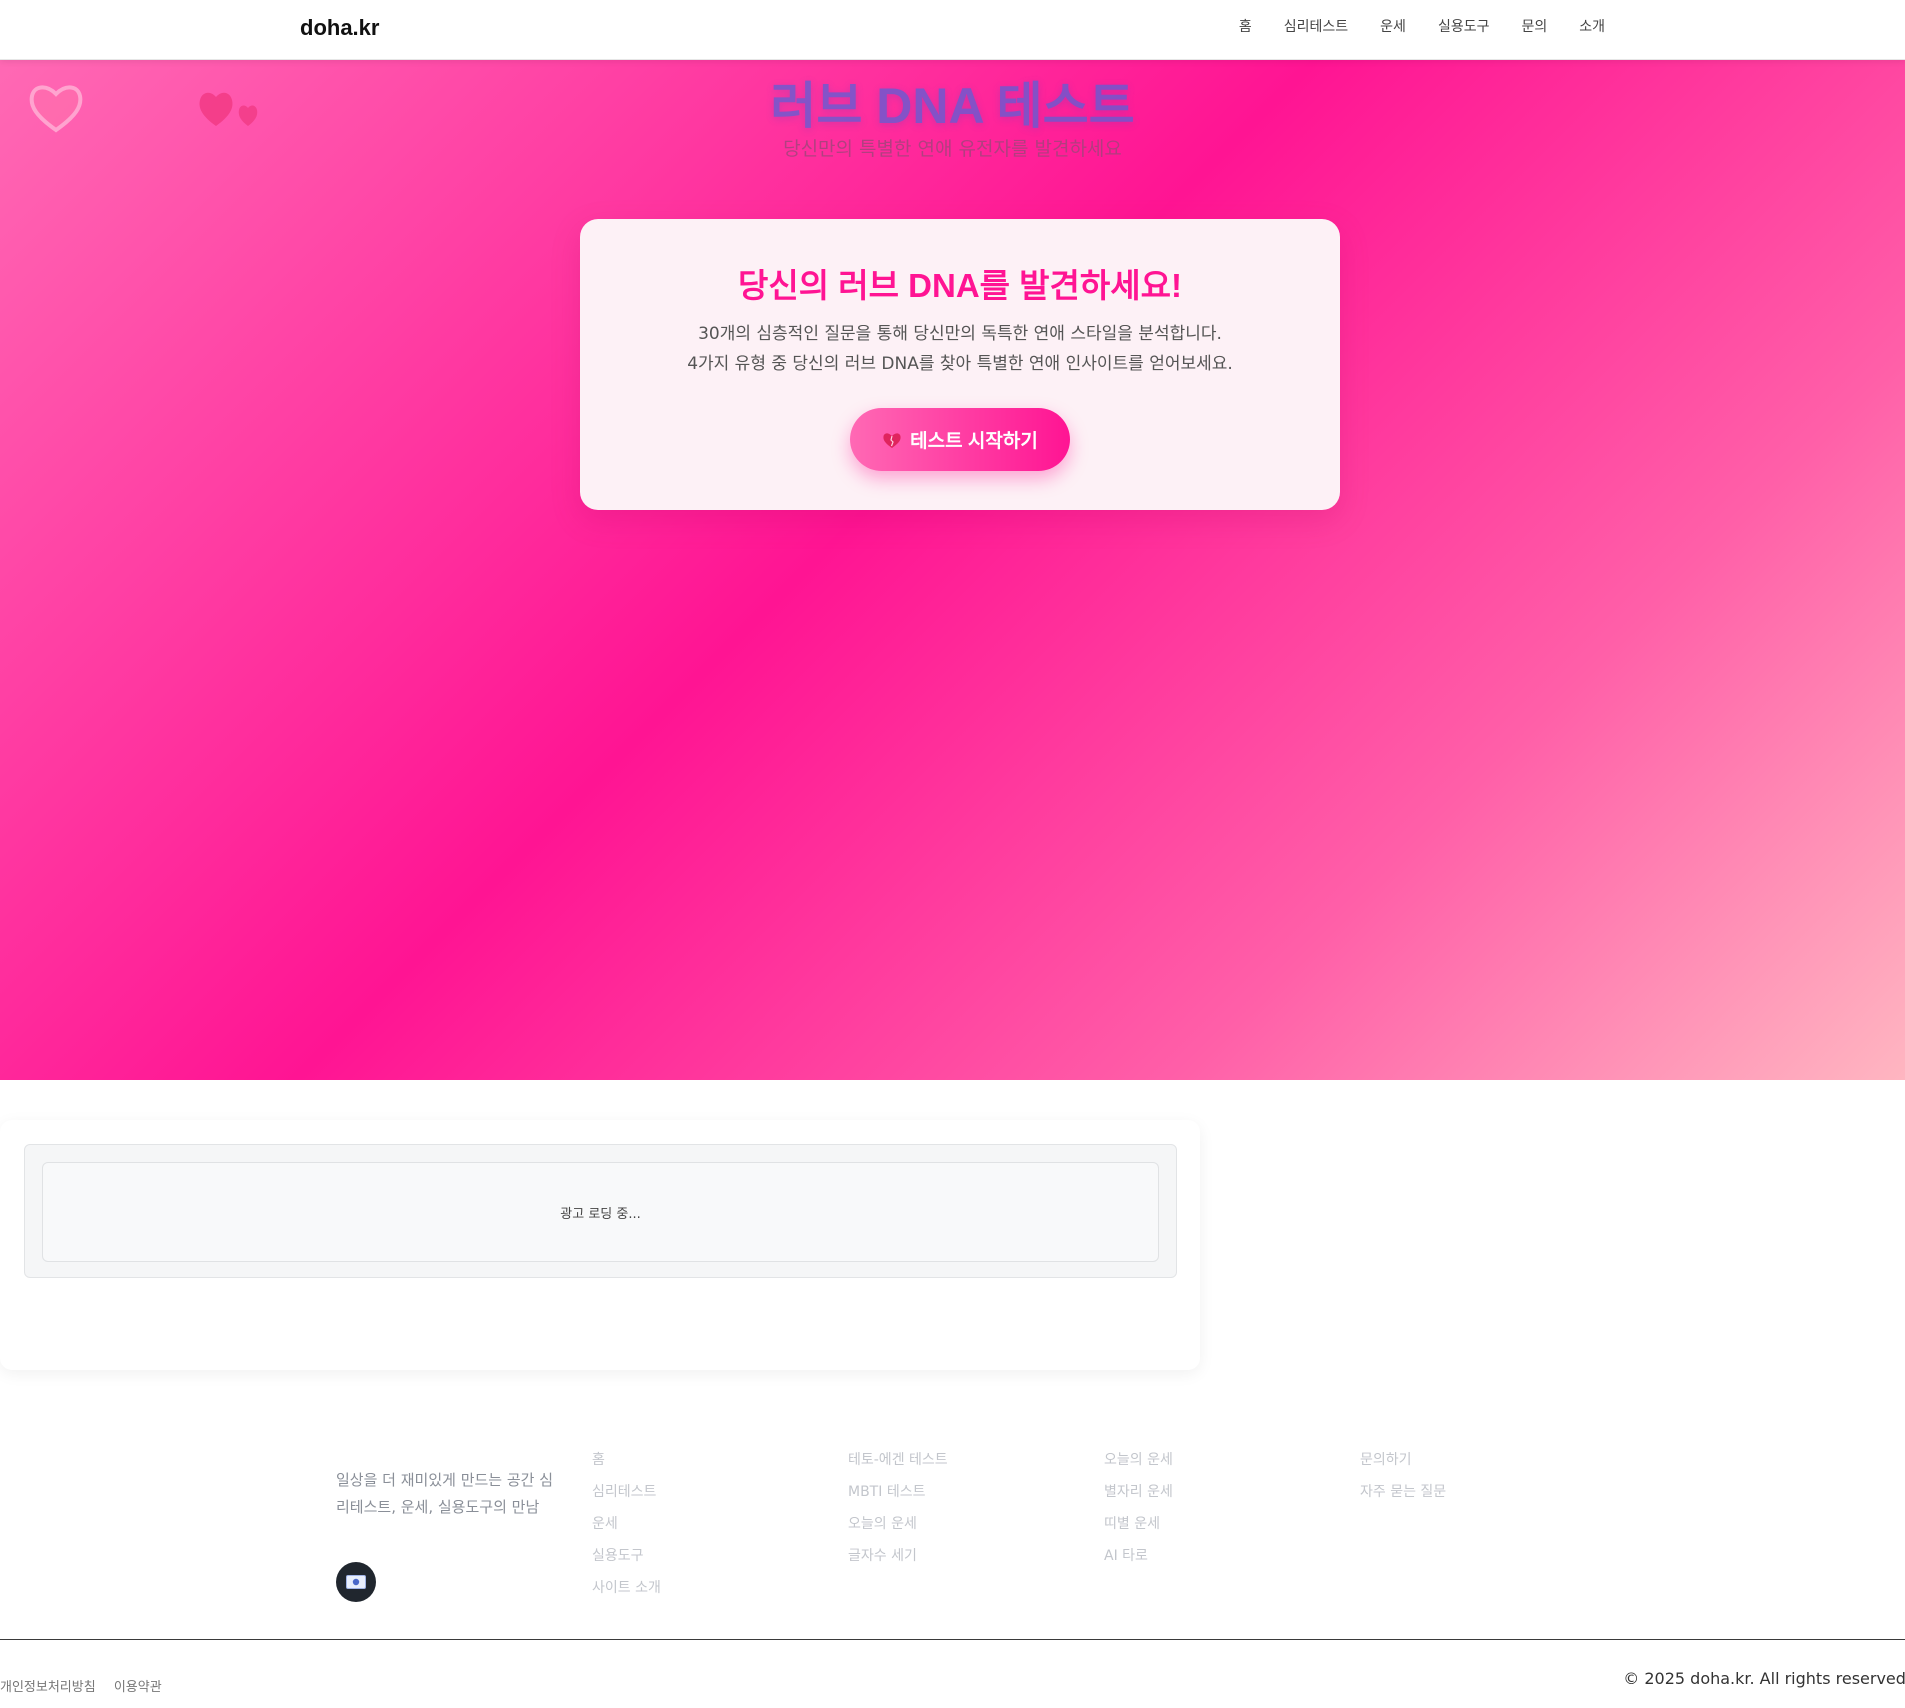  What do you see at coordinates (1138, 1562) in the screenshot?
I see `footer-link: AI 타로` at bounding box center [1138, 1562].